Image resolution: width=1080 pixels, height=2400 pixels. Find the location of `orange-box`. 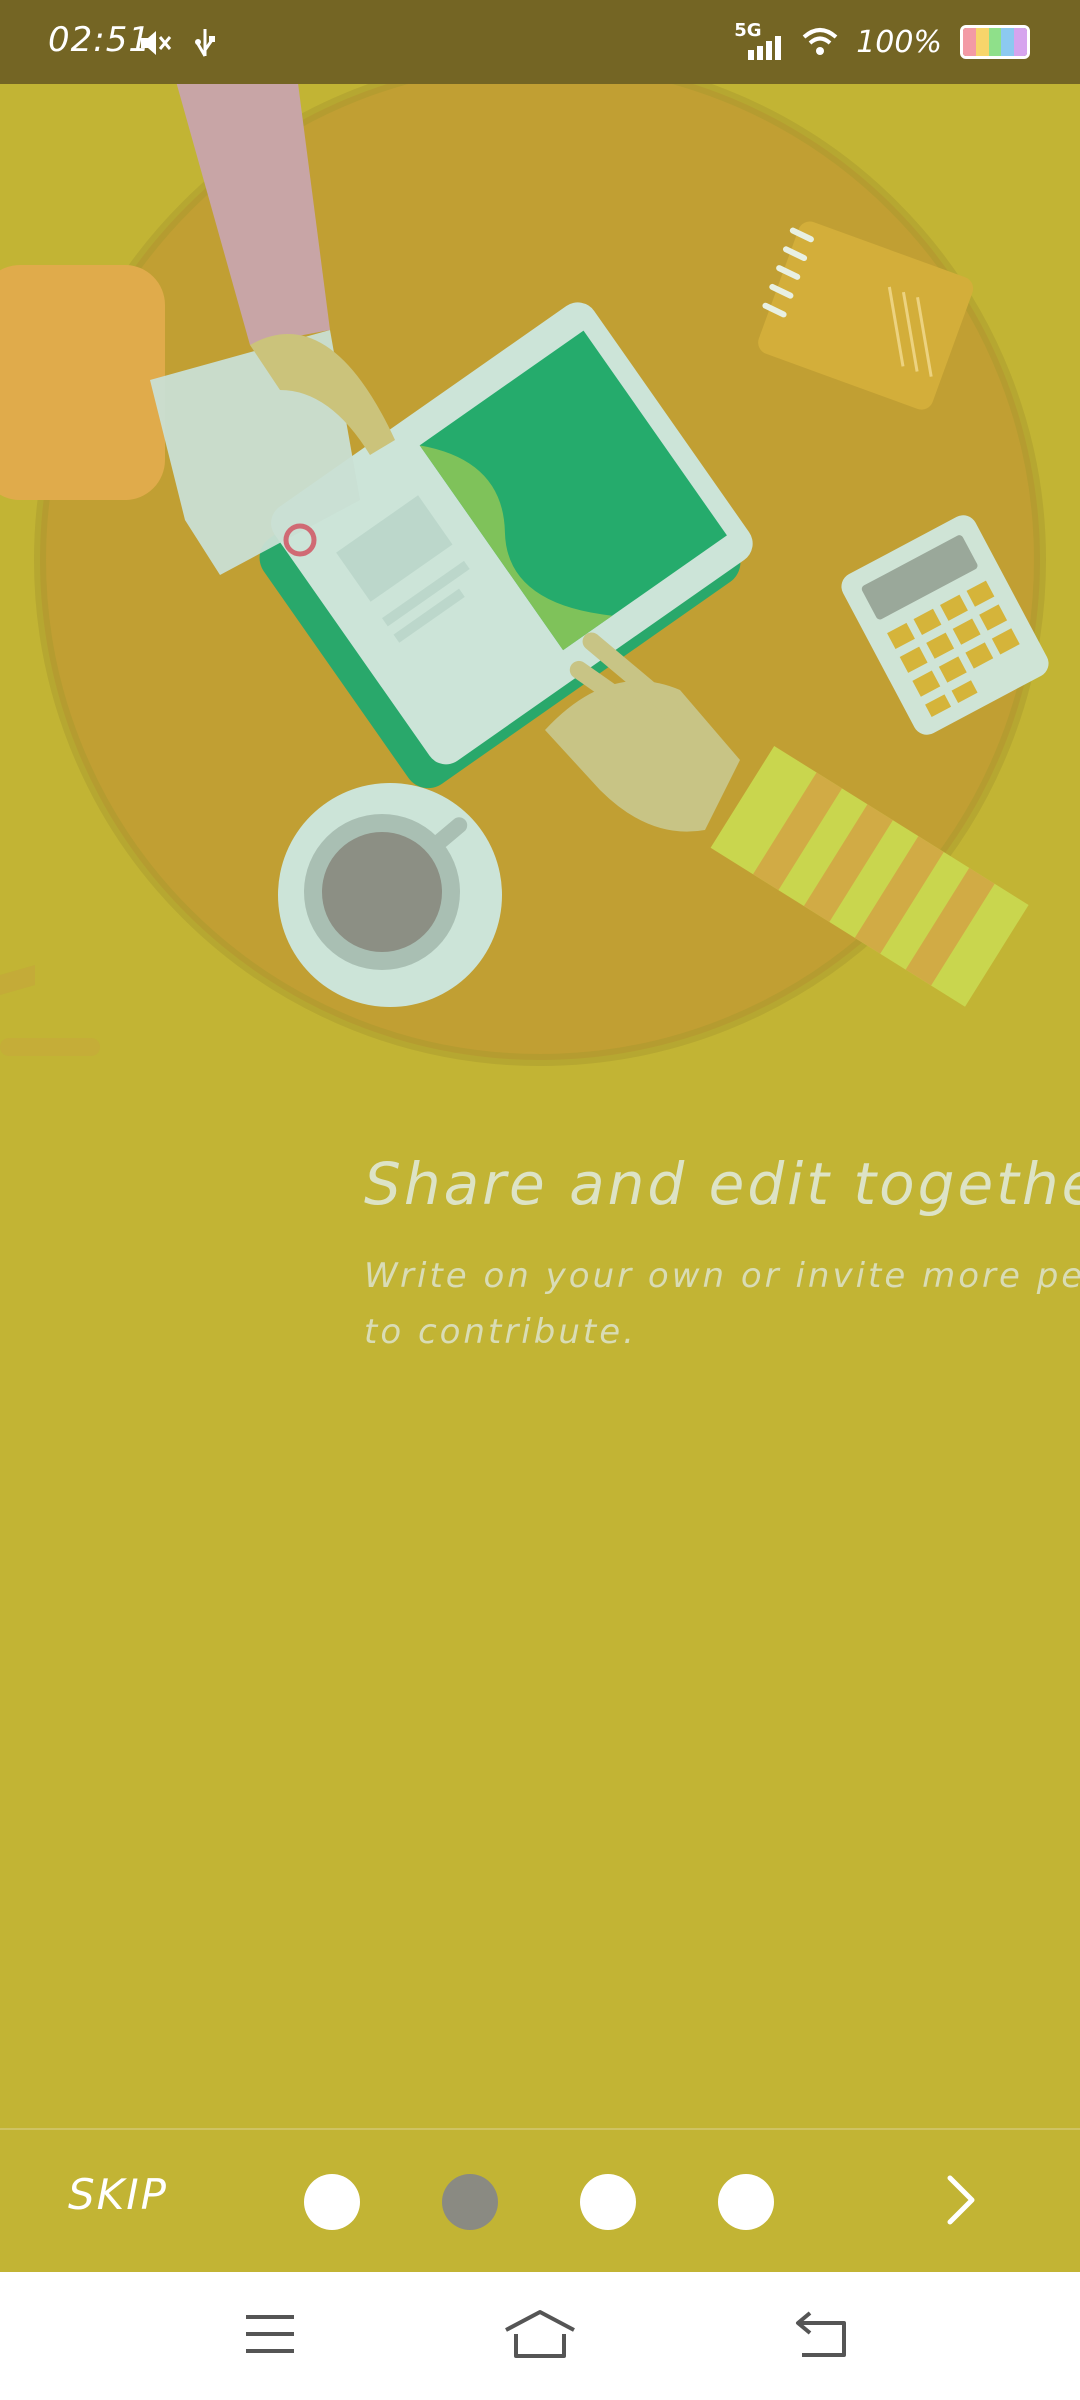

orange-box is located at coordinates (82, 382).